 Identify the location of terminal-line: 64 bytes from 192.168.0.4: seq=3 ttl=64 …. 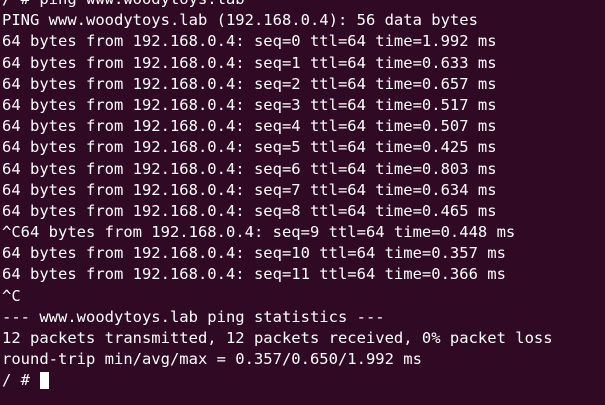
(249, 104).